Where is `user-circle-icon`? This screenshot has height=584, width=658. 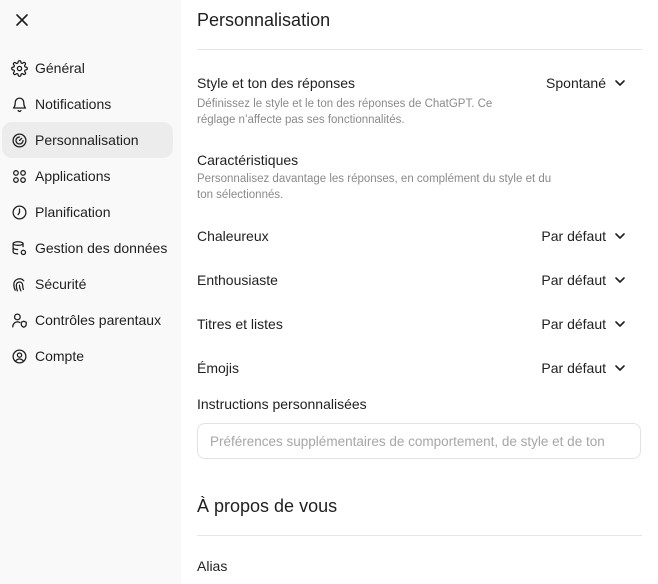 user-circle-icon is located at coordinates (19, 356).